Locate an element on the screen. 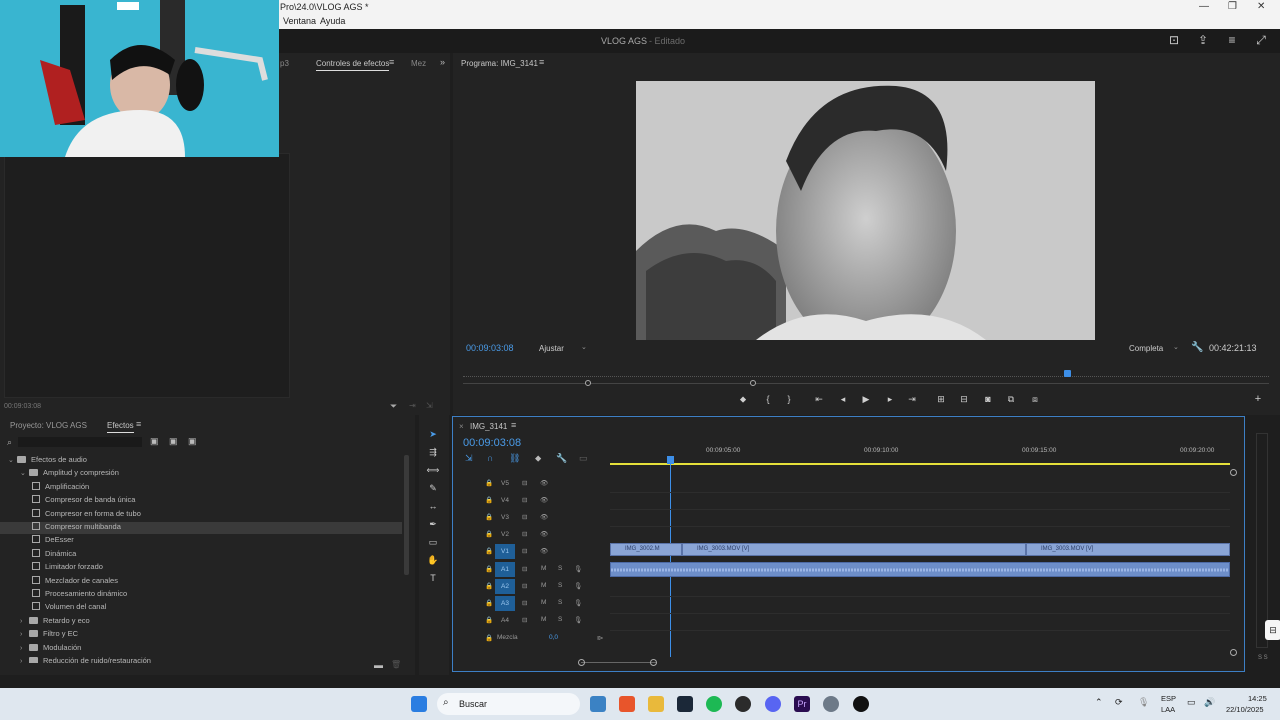 This screenshot has height=720, width=1280. menu-icon: ≡ is located at coordinates (1232, 40).